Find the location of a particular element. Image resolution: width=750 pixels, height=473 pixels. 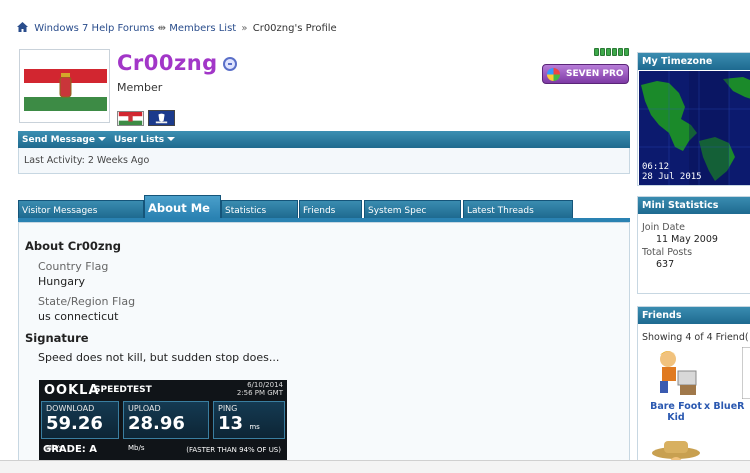

breadcrumb-current: Cr00zng's Profile is located at coordinates (294, 28).